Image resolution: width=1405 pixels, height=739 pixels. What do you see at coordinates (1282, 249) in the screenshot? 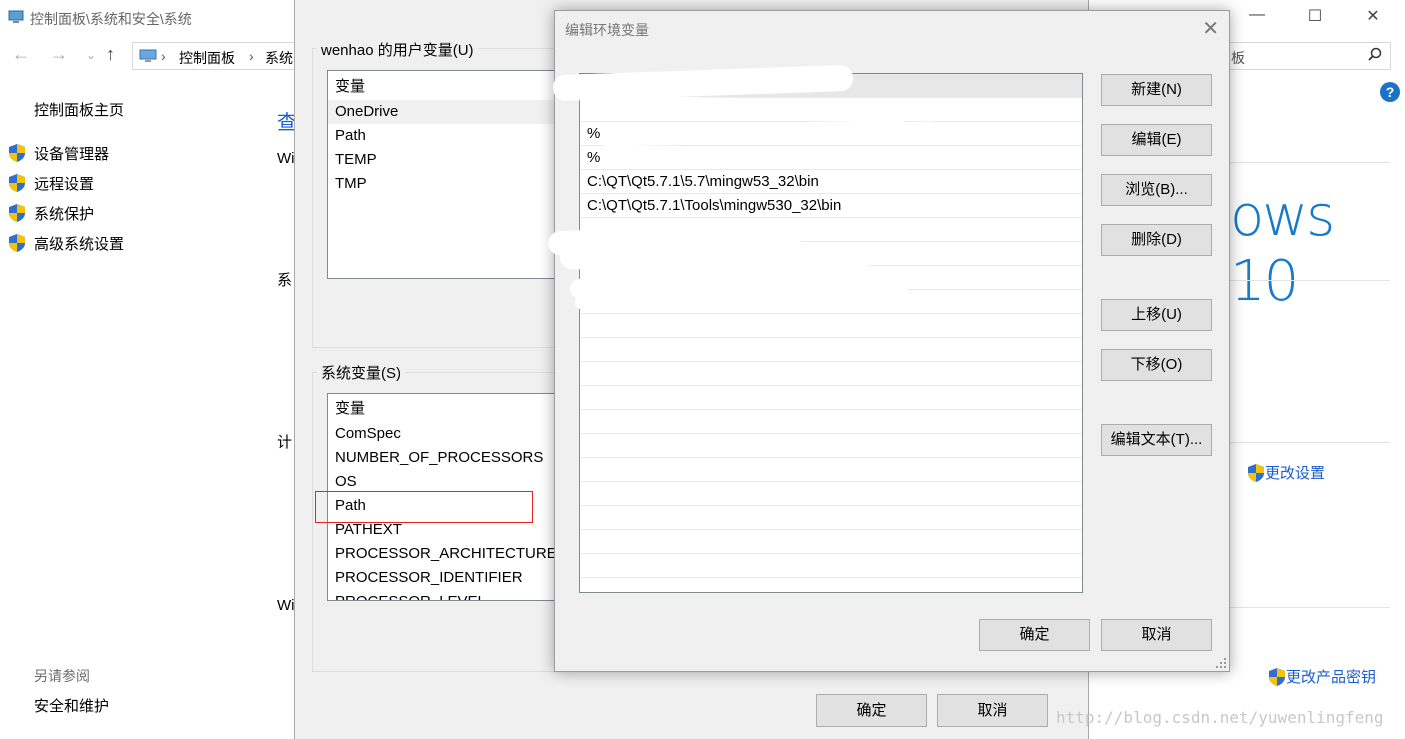
I see `windows-10-logo: ows 10` at bounding box center [1282, 249].